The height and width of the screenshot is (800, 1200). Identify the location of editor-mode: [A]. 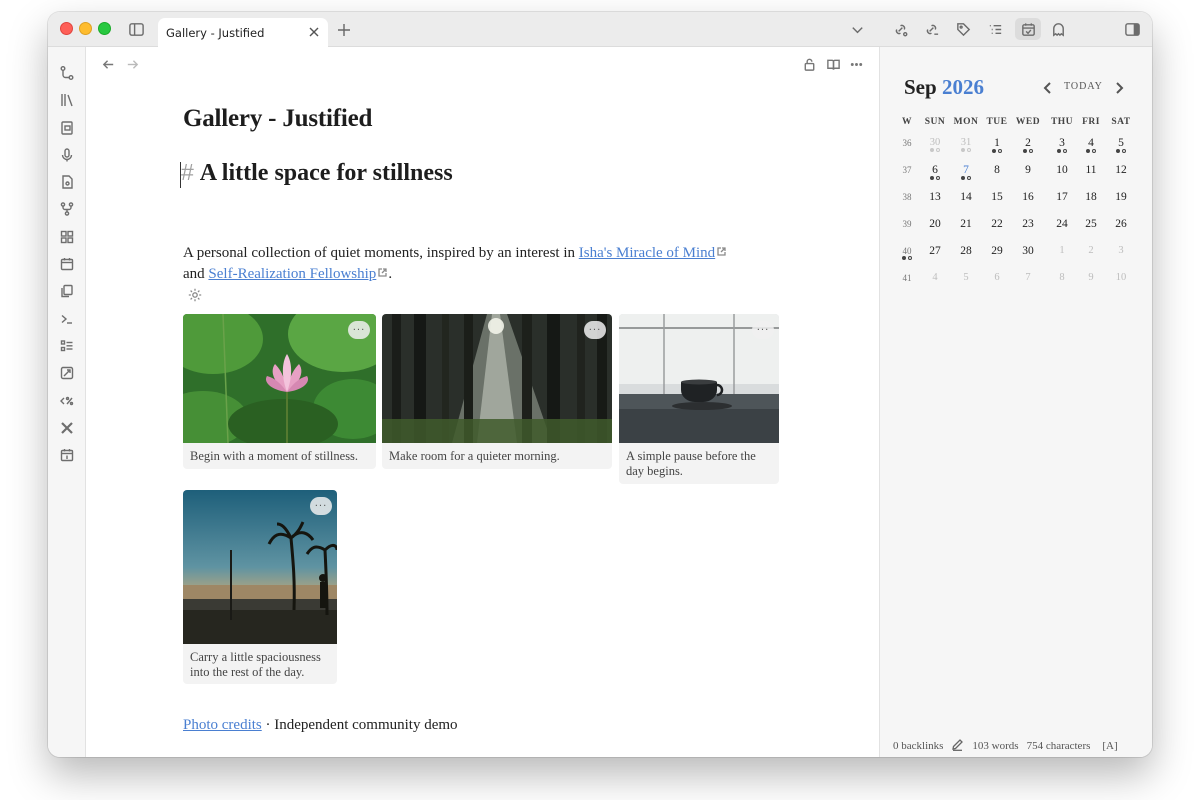
(1109, 746).